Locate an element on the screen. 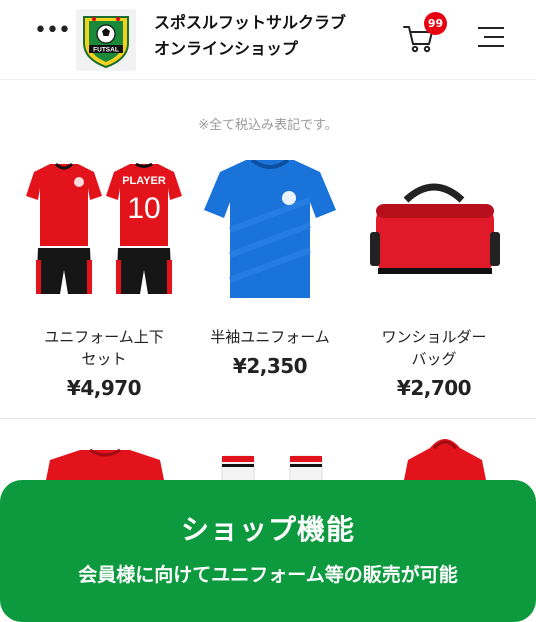 The image size is (536, 622). product-name: ワンショルダー バッグ is located at coordinates (434, 348).